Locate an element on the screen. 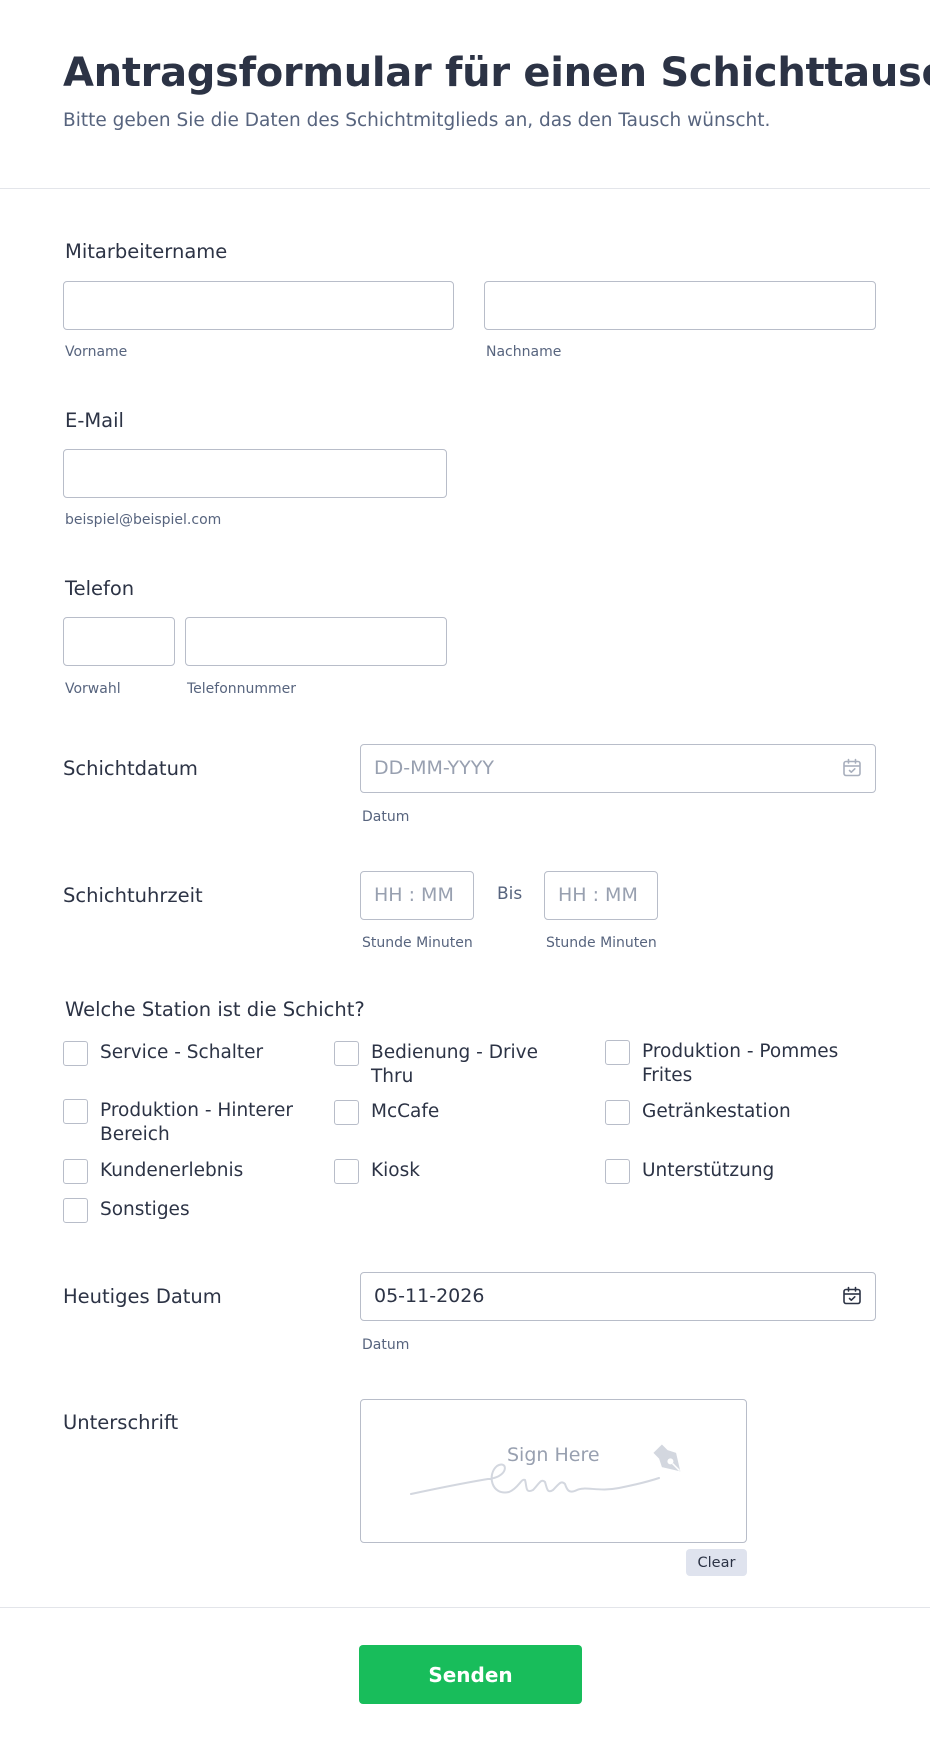 This screenshot has height=1753, width=930. today-date-sublabel: Datum is located at coordinates (386, 1345).